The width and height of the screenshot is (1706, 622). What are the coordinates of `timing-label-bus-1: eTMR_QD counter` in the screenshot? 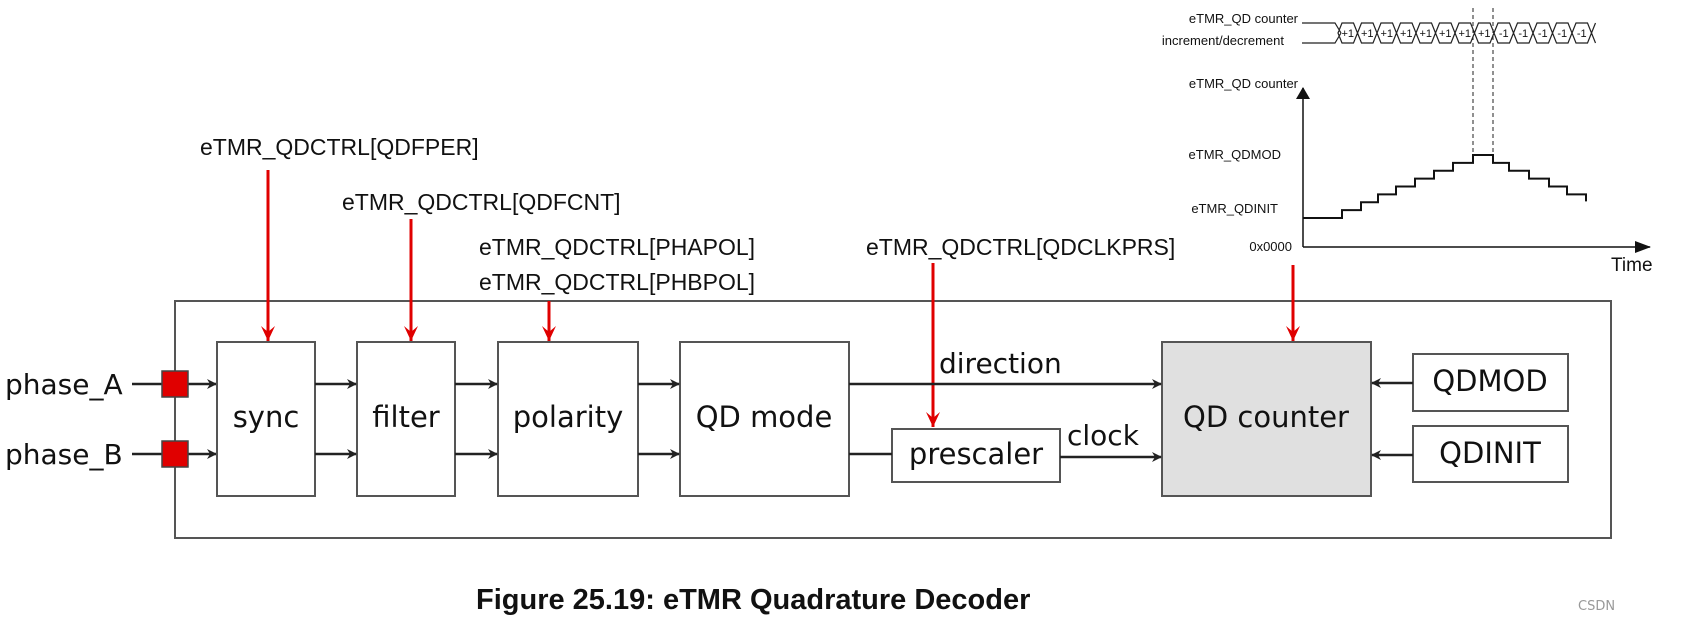 It's located at (1244, 18).